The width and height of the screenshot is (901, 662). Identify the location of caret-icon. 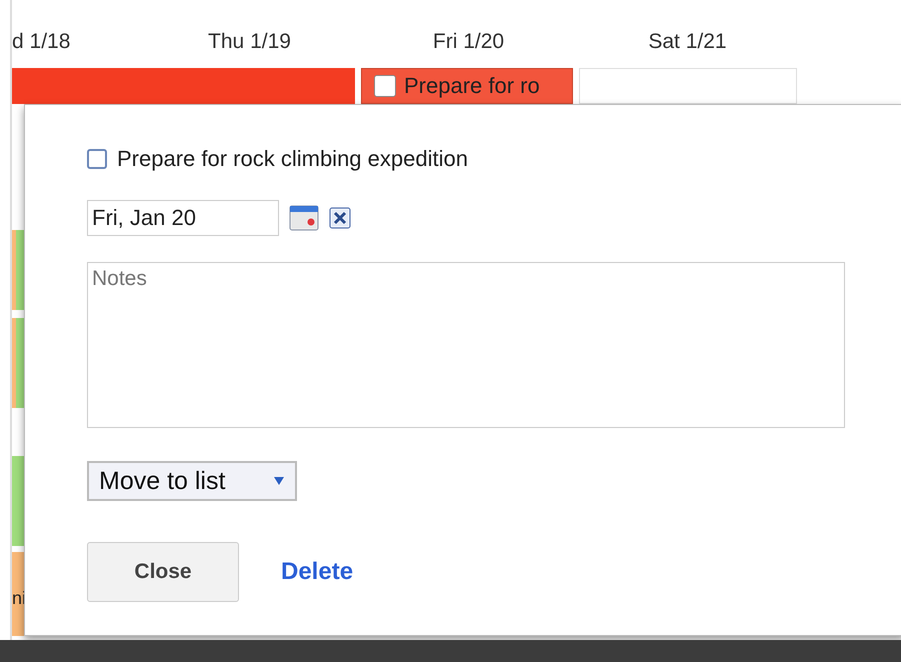
(279, 481).